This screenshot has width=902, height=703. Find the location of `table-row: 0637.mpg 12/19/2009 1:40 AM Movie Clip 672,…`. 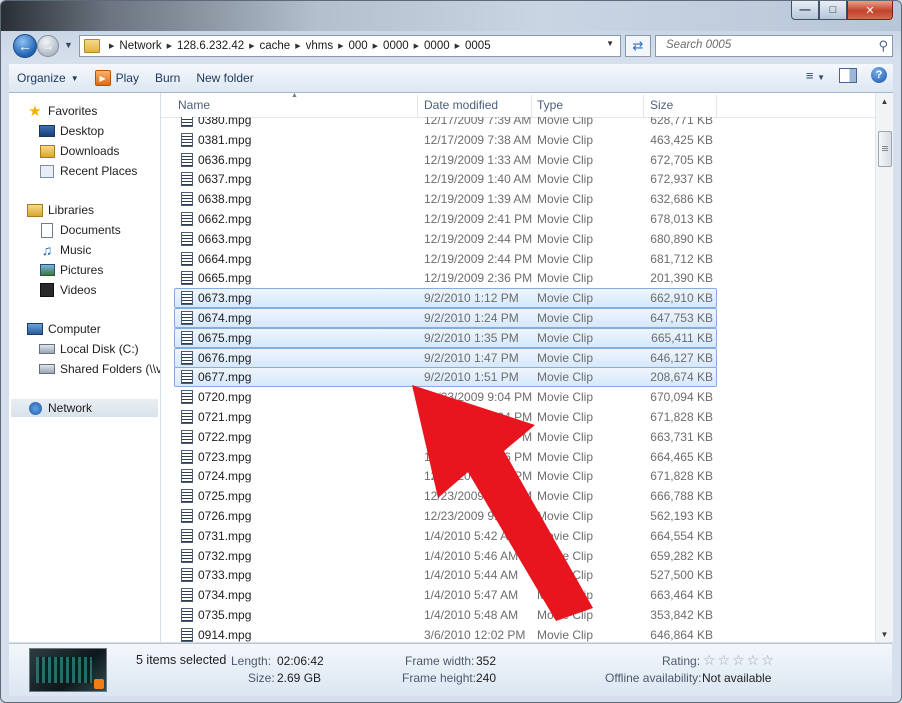

table-row: 0637.mpg 12/19/2009 1:40 AM Movie Clip 672,… is located at coordinates (518, 179).